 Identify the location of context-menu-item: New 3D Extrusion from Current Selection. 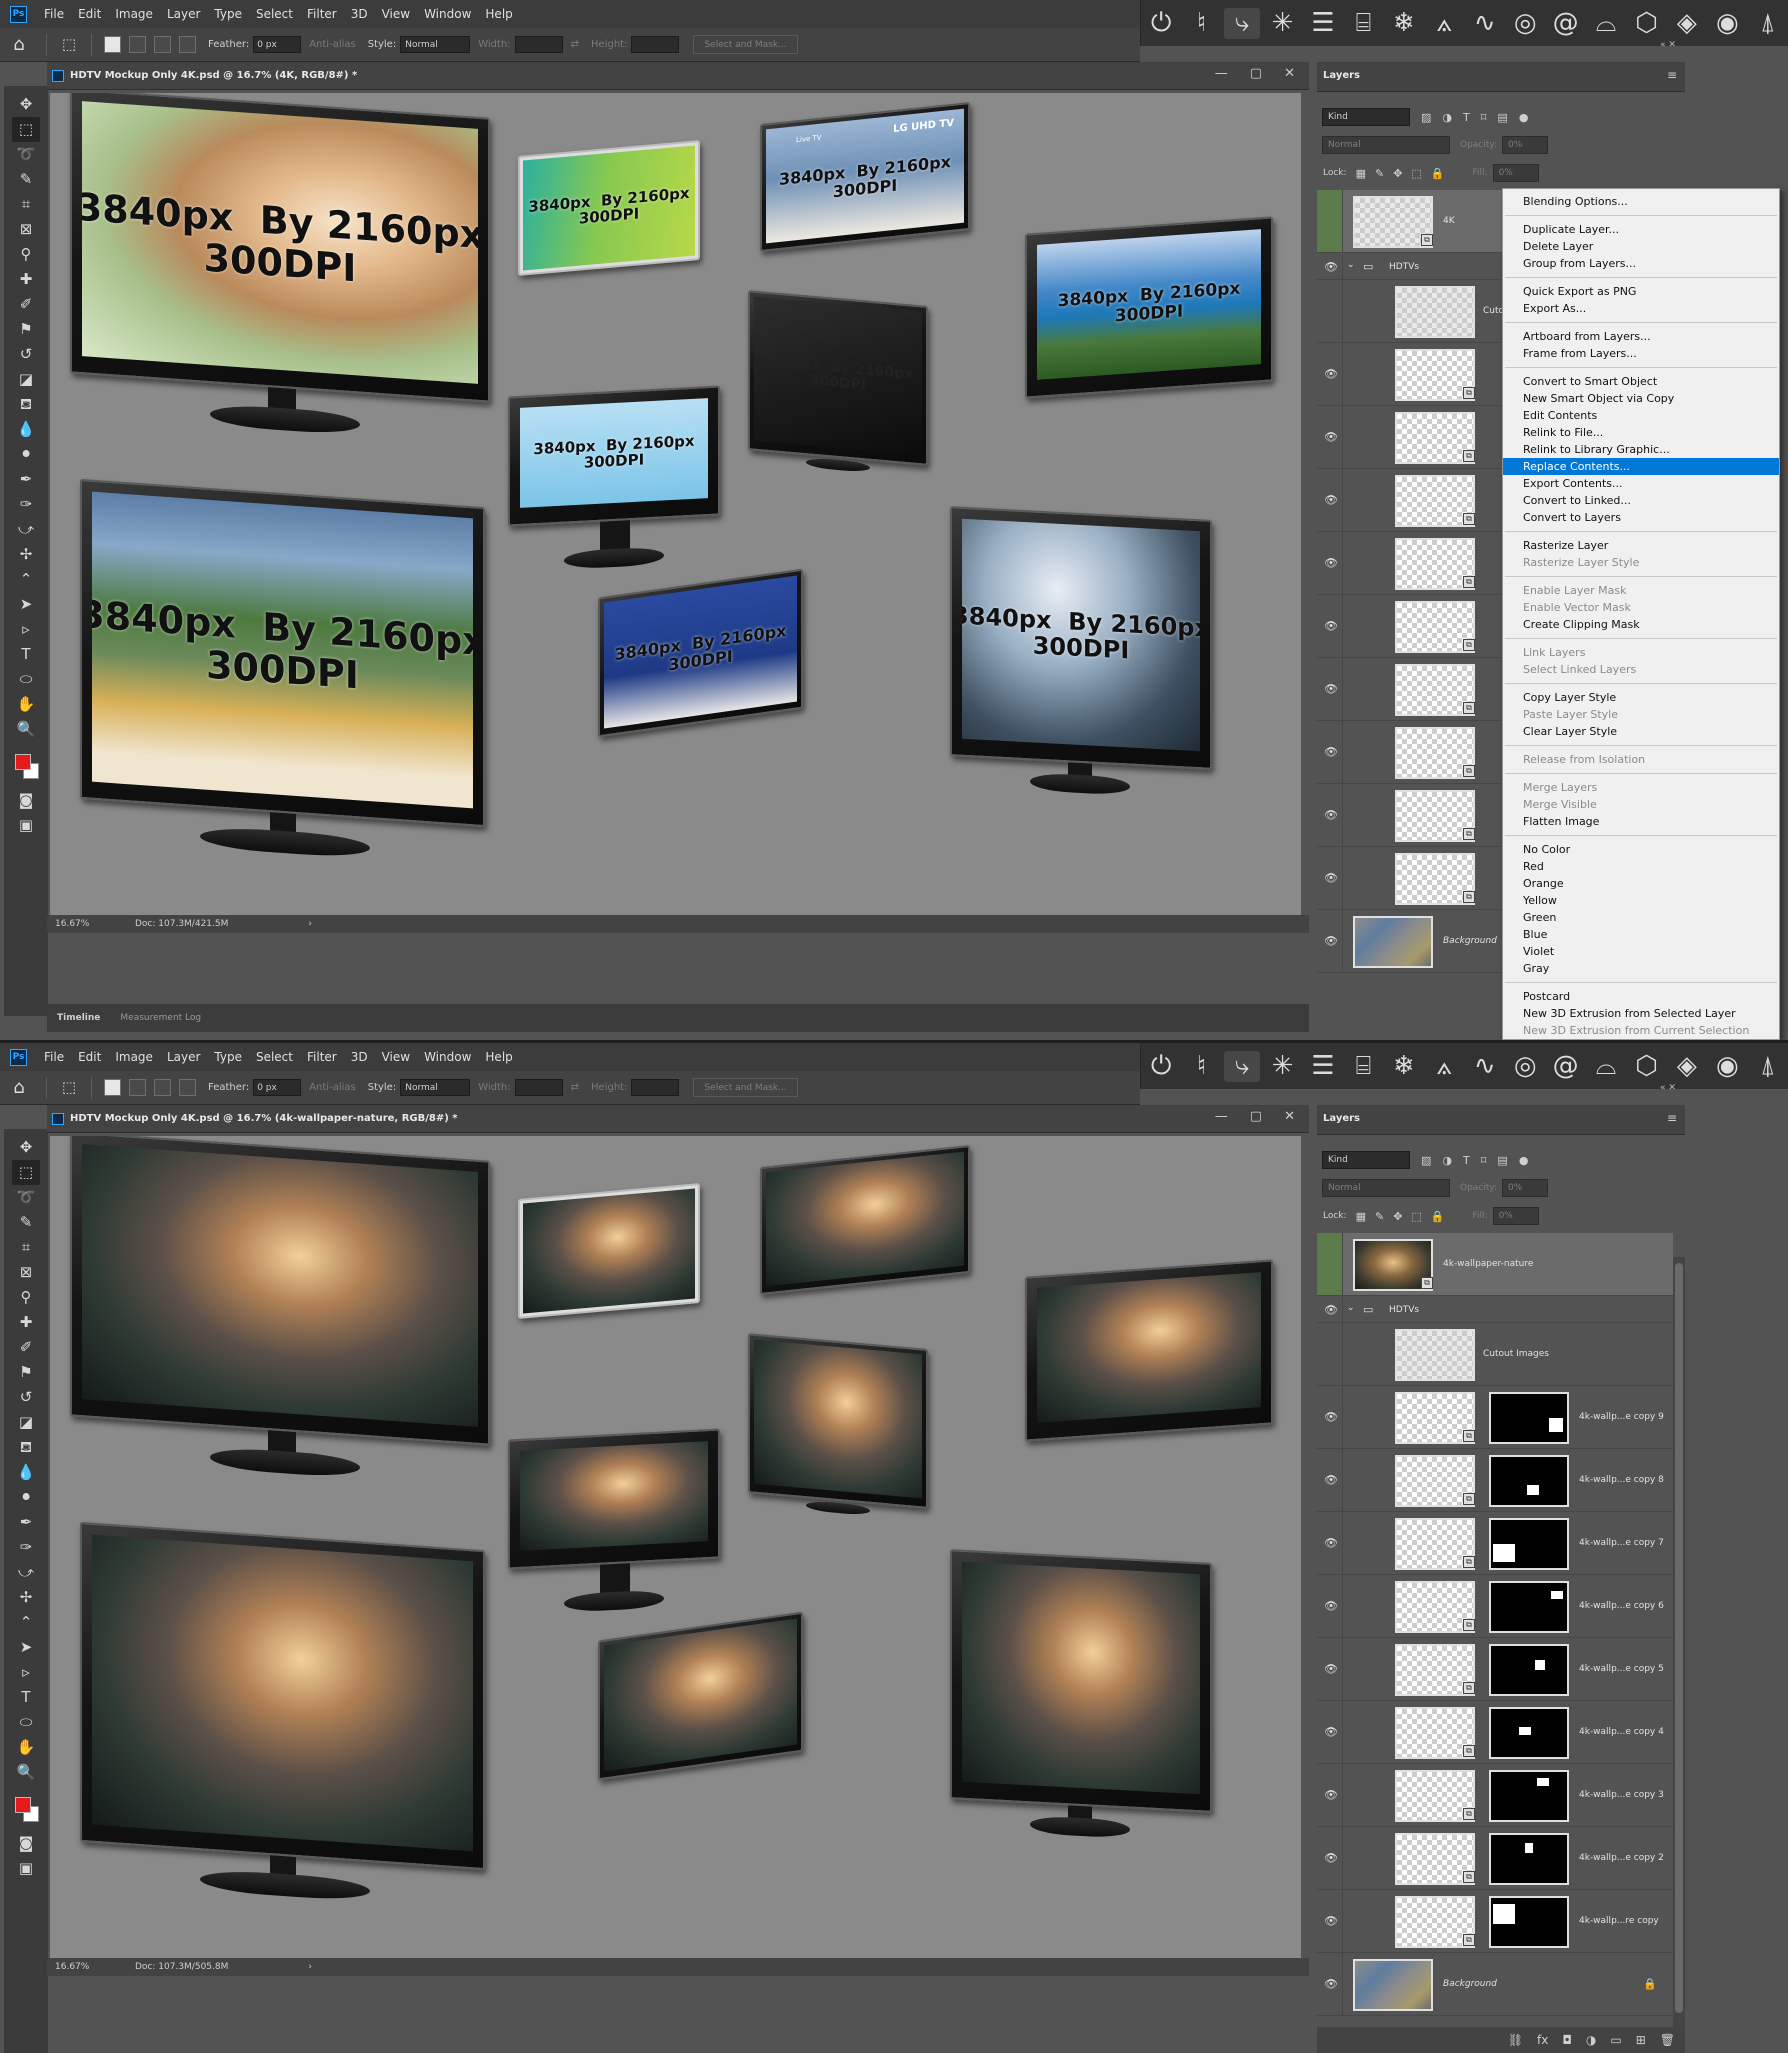
(1641, 1030).